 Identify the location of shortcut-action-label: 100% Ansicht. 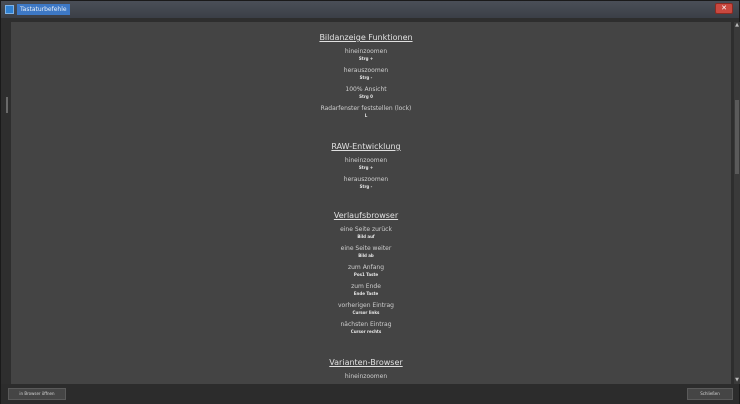
(366, 89).